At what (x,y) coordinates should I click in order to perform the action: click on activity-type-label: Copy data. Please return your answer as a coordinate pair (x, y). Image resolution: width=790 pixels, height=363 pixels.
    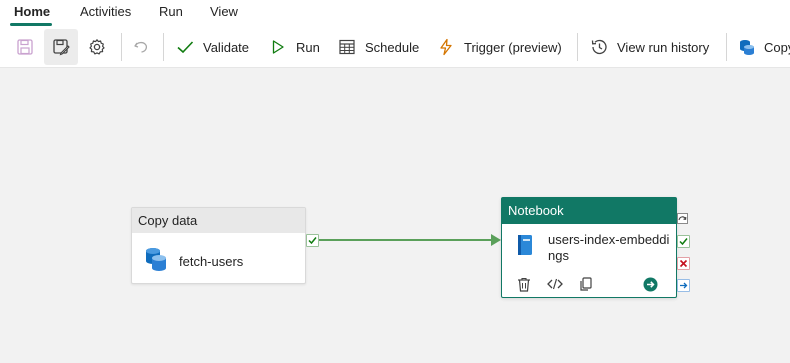
    Looking at the image, I should click on (218, 220).